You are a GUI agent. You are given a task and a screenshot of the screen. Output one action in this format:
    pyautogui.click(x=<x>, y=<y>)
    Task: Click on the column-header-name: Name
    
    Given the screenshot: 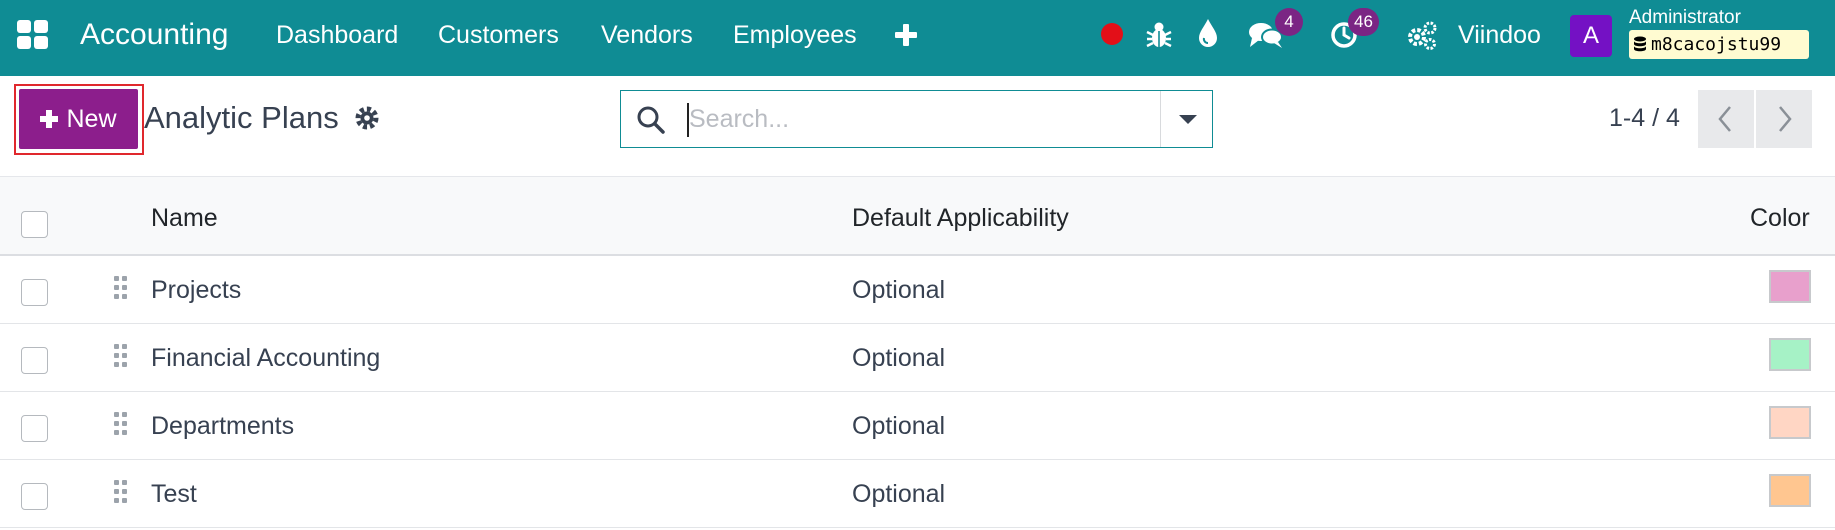 What is the action you would take?
    pyautogui.click(x=184, y=218)
    